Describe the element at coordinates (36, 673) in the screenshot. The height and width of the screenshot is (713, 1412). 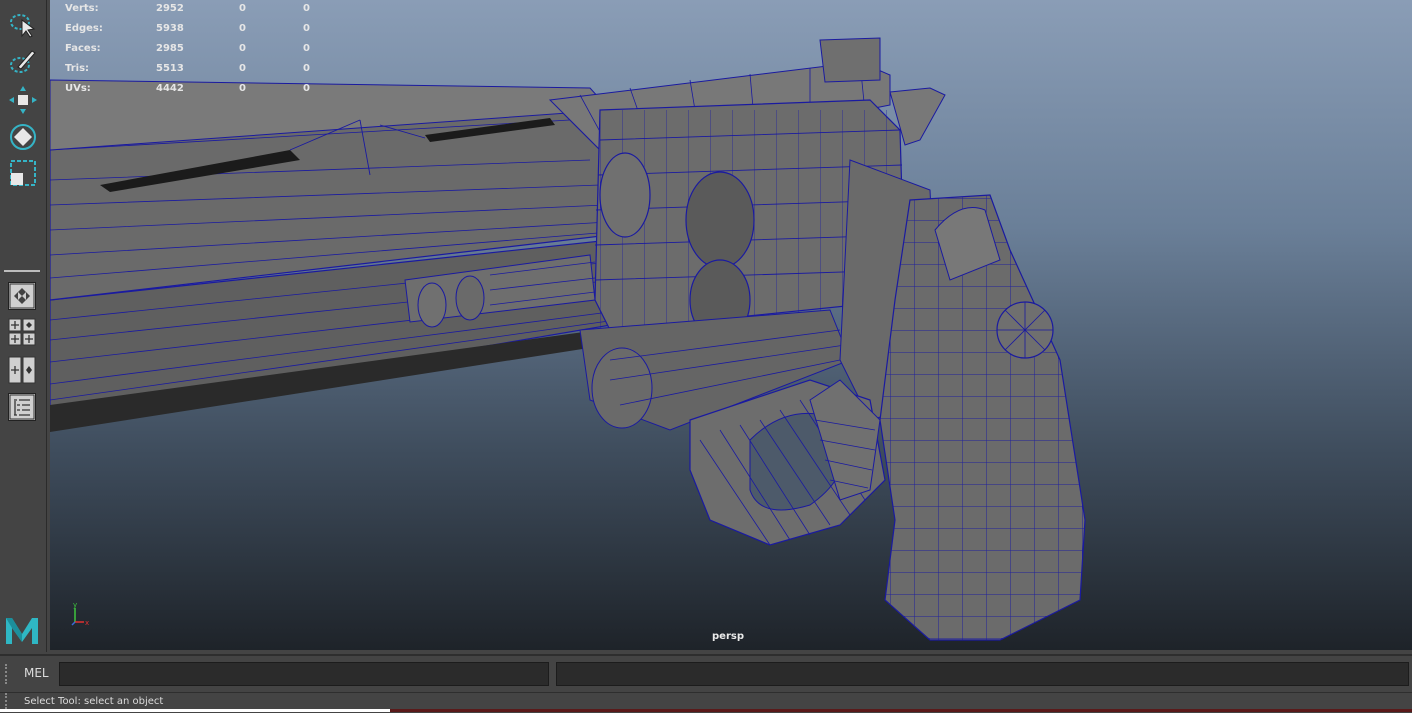
I see `mel-language-toggle: MEL` at that location.